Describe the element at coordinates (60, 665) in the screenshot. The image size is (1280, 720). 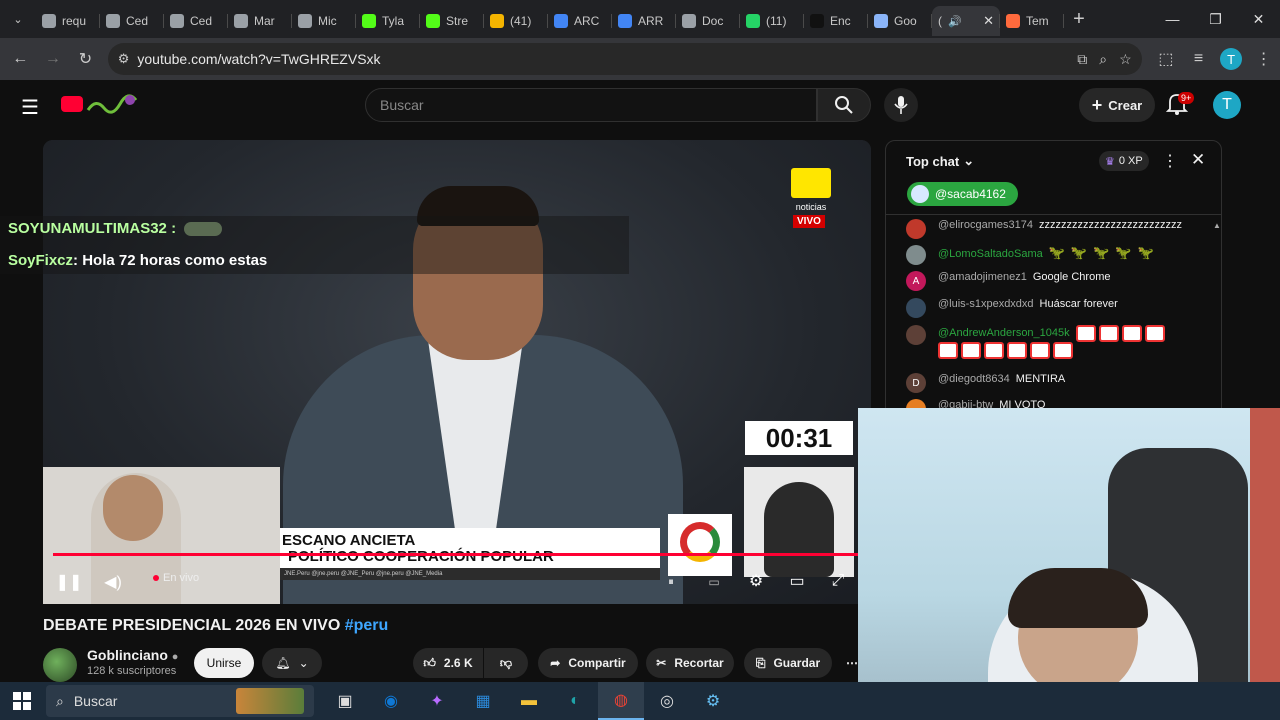
I see `channel-avatar` at that location.